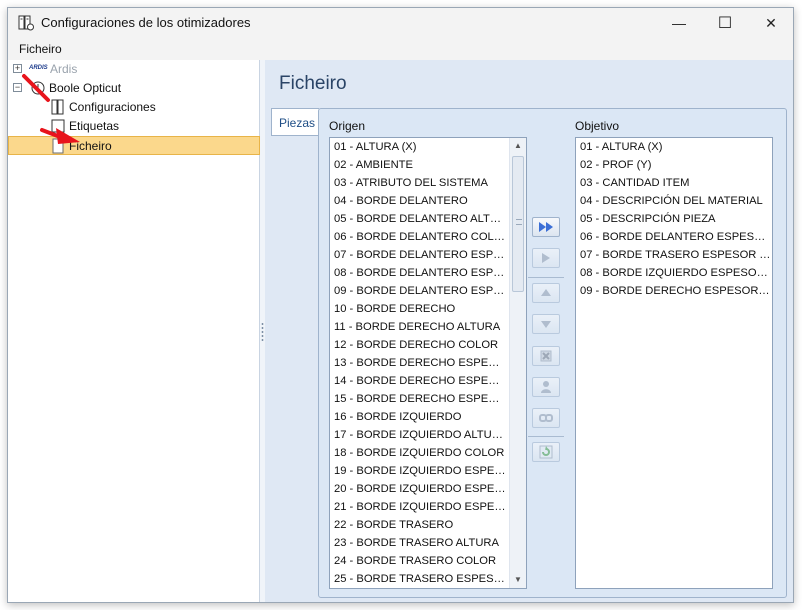  What do you see at coordinates (428, 273) in the screenshot?
I see `origen-list-item: 08 - BORDE DELANTERO ESPESOR` at bounding box center [428, 273].